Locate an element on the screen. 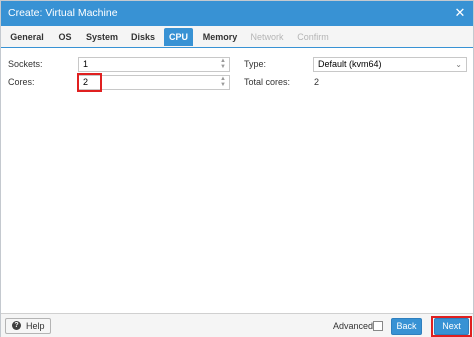  tab-cpu: CPU is located at coordinates (178, 37).